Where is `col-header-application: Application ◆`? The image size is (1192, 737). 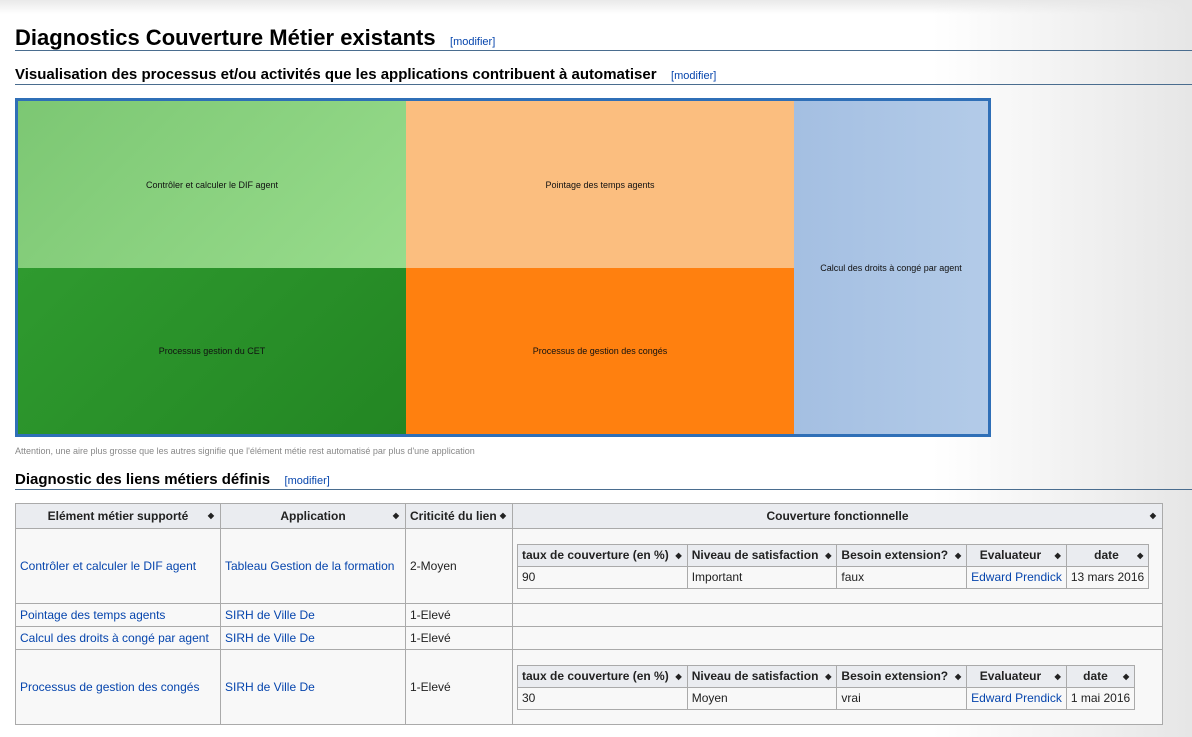
col-header-application: Application ◆ is located at coordinates (313, 516).